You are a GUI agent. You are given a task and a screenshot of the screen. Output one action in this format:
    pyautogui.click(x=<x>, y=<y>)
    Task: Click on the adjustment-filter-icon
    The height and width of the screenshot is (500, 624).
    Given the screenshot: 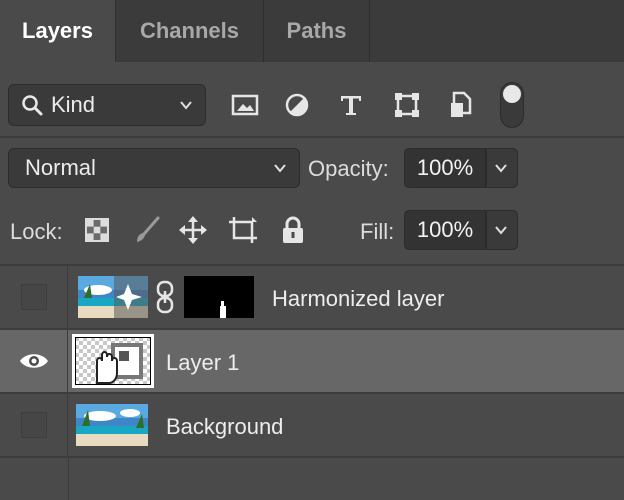 What is the action you would take?
    pyautogui.click(x=297, y=105)
    